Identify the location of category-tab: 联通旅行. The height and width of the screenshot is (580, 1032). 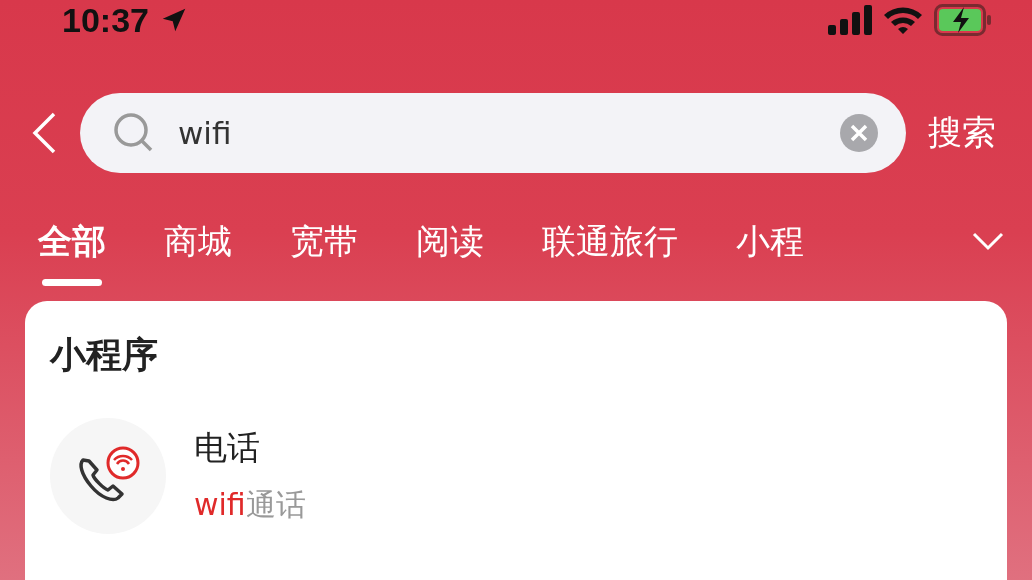
(610, 242).